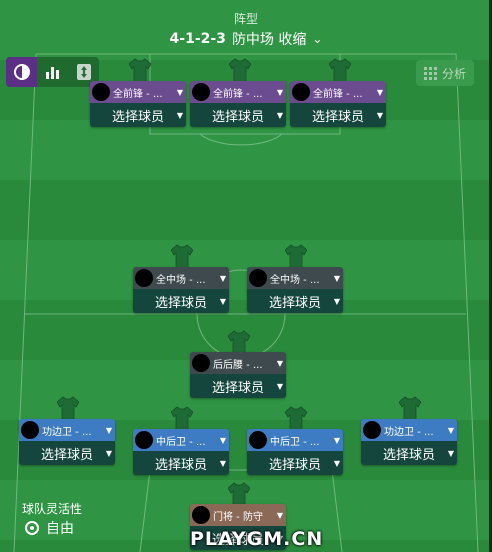 This screenshot has height=552, width=492. I want to click on team-flexibility-value: 自由, so click(49, 528).